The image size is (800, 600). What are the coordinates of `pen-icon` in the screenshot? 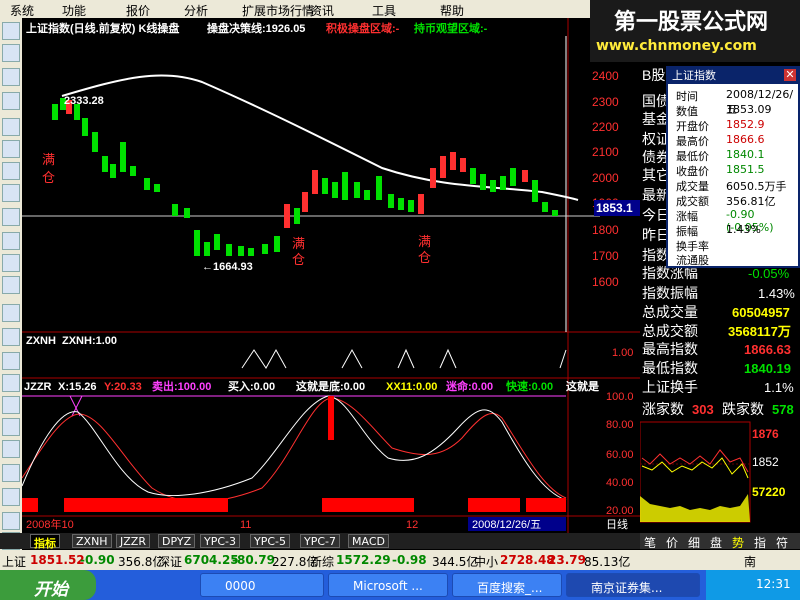 It's located at (11, 449).